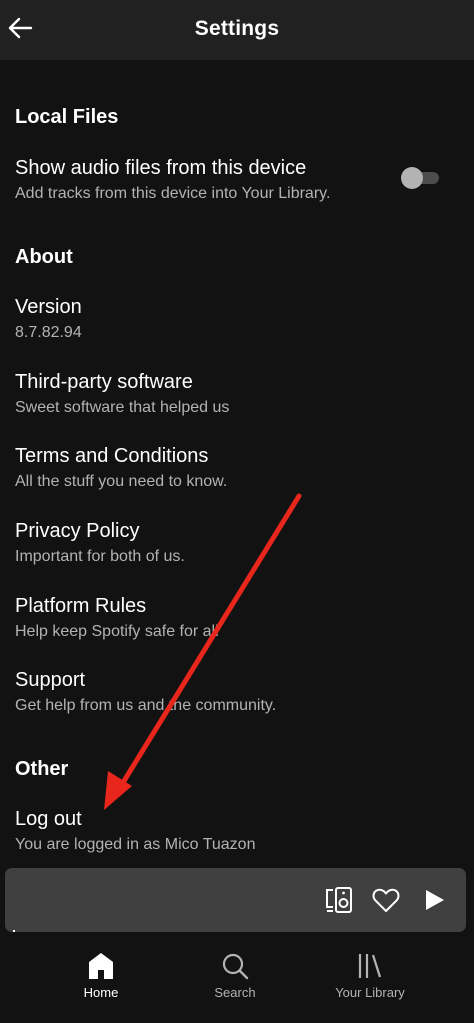 This screenshot has height=1023, width=474. What do you see at coordinates (67, 117) in the screenshot?
I see `section-heading-local-files: Local Files` at bounding box center [67, 117].